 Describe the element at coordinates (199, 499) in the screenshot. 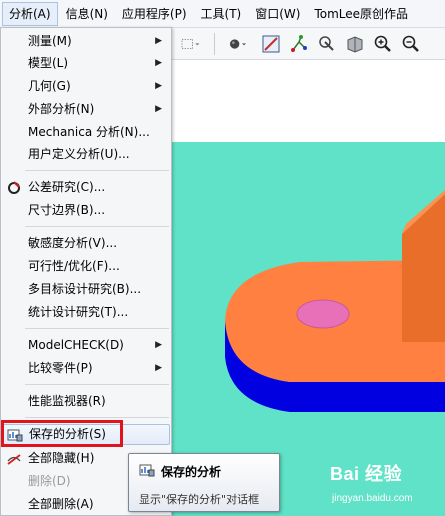

I see `tooltip-description: 显示"保存的分析"对话框` at that location.